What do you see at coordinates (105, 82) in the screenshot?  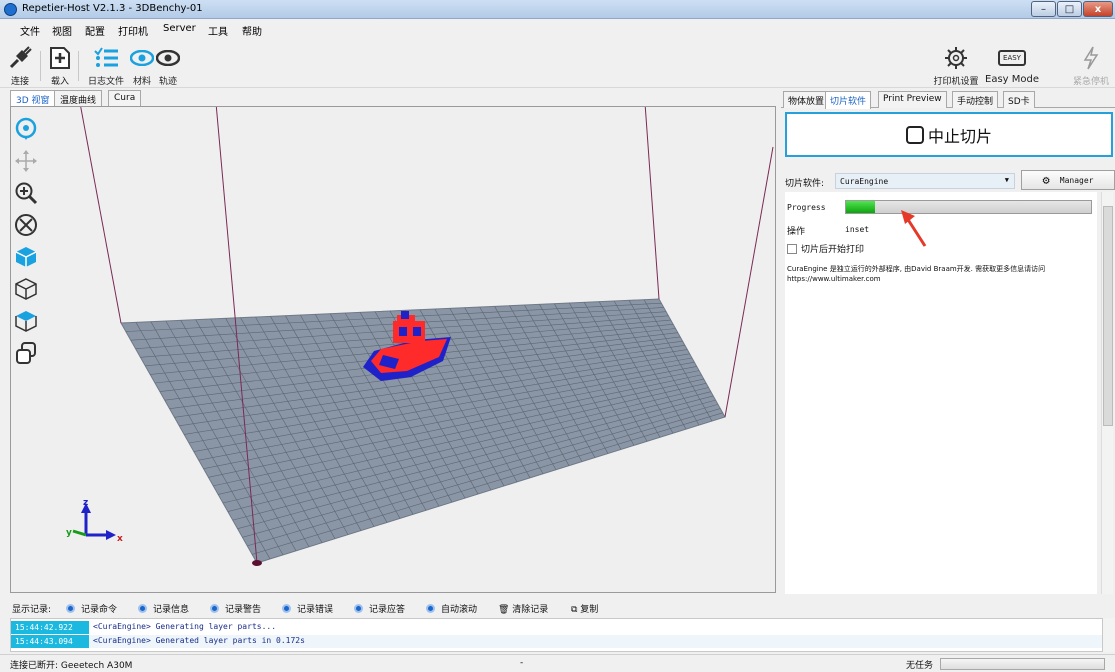 I see `log-label: 日志文件` at bounding box center [105, 82].